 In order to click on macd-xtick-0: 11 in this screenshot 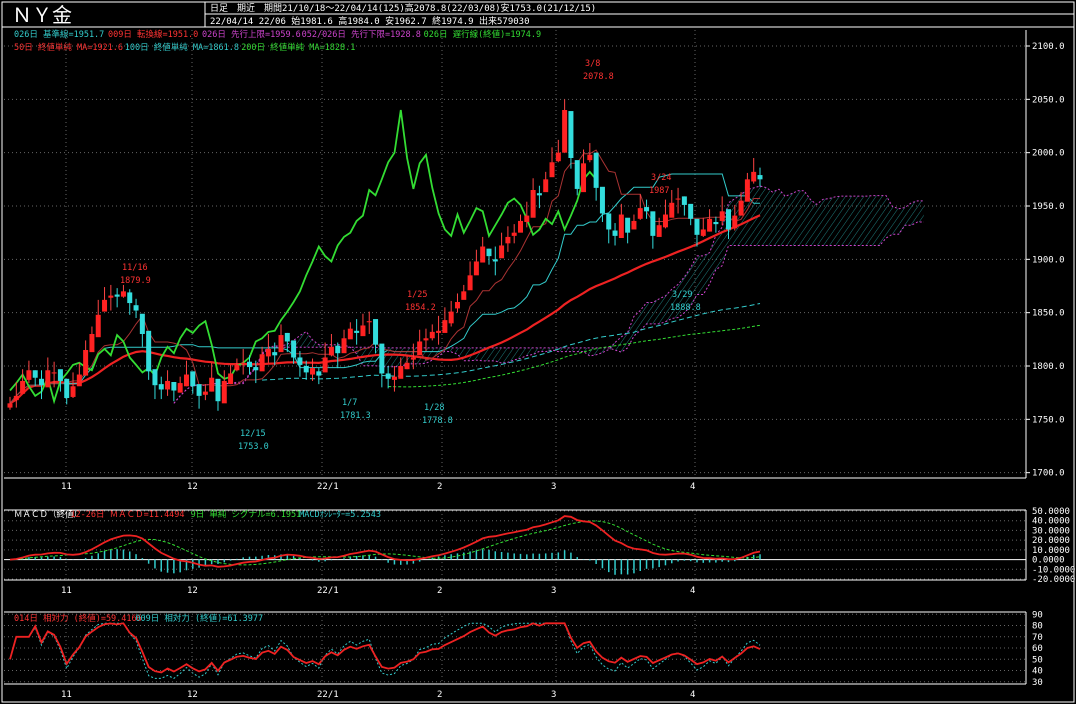, I will do `click(66, 591)`.